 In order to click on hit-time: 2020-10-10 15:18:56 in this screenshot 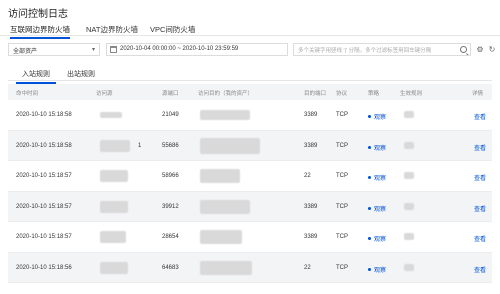, I will do `click(44, 267)`.